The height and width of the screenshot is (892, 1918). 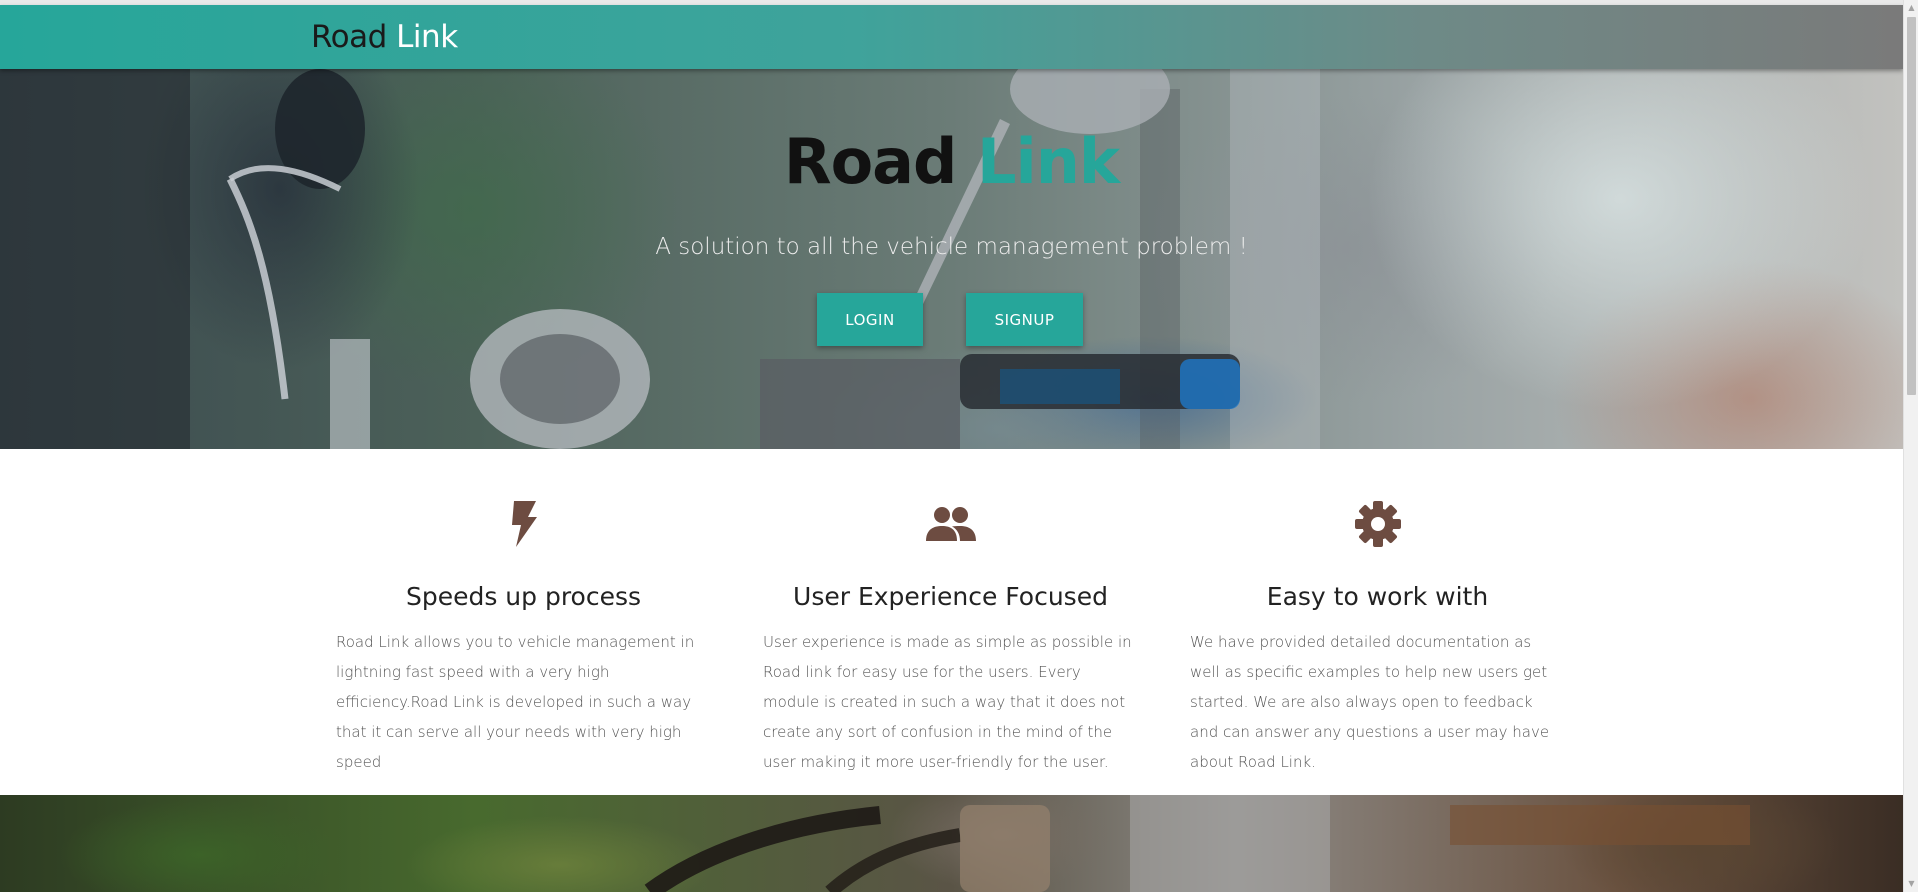 I want to click on scrollbar-thumb, so click(x=1911, y=206).